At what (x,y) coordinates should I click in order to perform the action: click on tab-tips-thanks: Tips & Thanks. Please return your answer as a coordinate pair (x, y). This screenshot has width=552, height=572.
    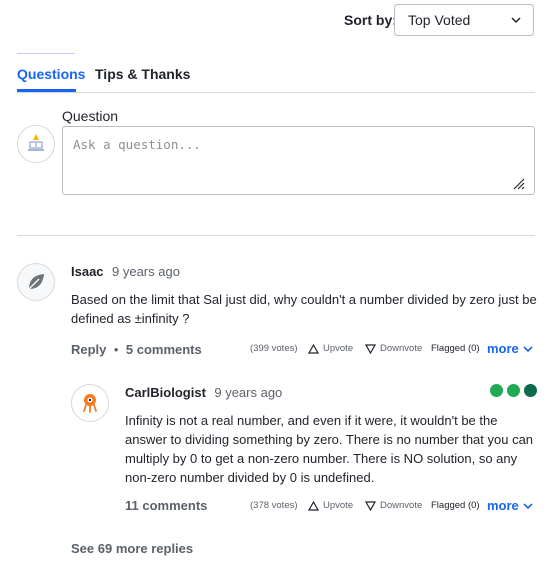
    Looking at the image, I should click on (142, 74).